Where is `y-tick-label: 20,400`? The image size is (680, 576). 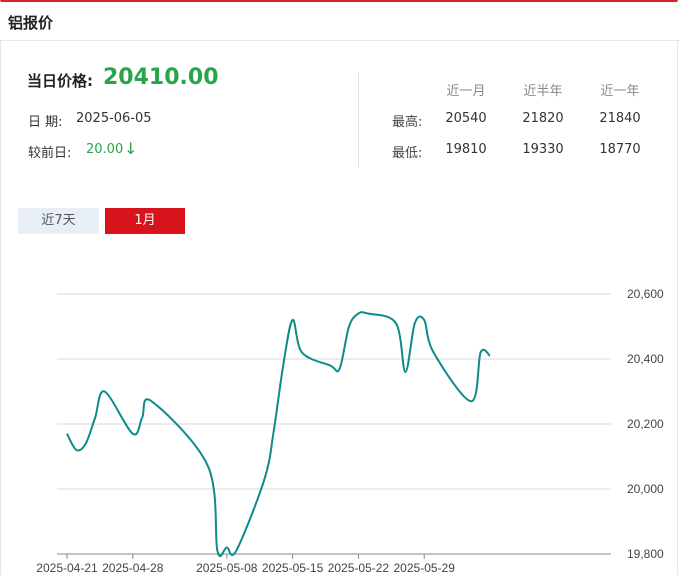
y-tick-label: 20,400 is located at coordinates (645, 359).